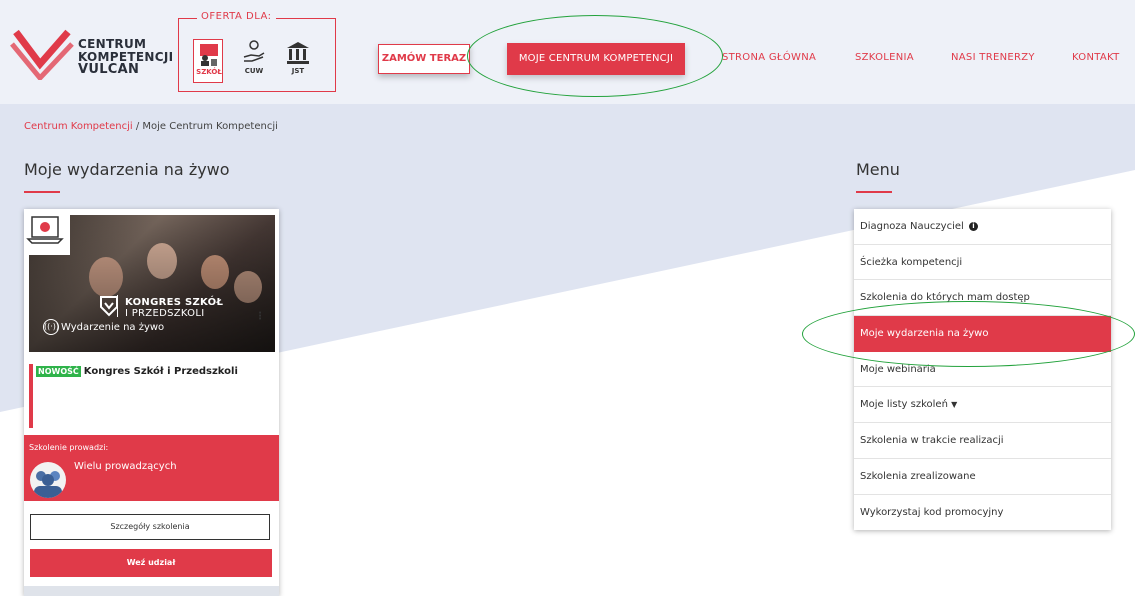 This screenshot has height=596, width=1135. I want to click on menu-item-label: Szkolenia w trakcie realizacji, so click(932, 441).